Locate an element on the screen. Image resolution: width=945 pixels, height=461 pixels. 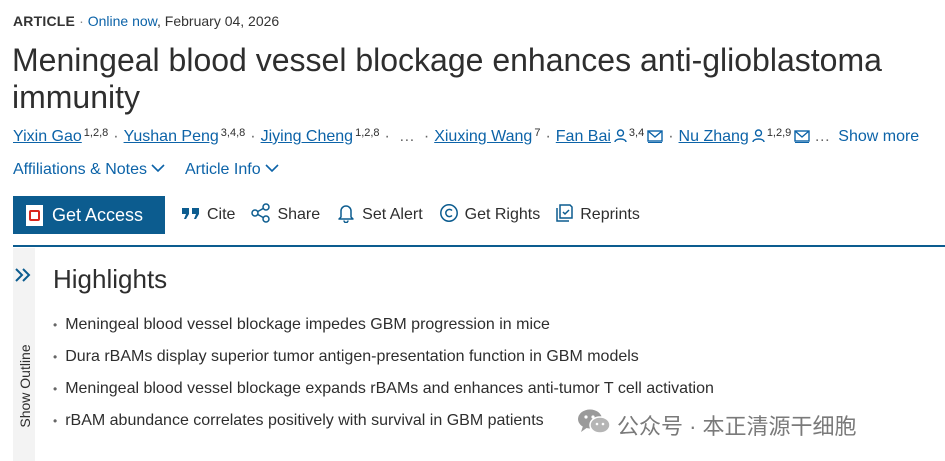
share-label: Share is located at coordinates (299, 214).